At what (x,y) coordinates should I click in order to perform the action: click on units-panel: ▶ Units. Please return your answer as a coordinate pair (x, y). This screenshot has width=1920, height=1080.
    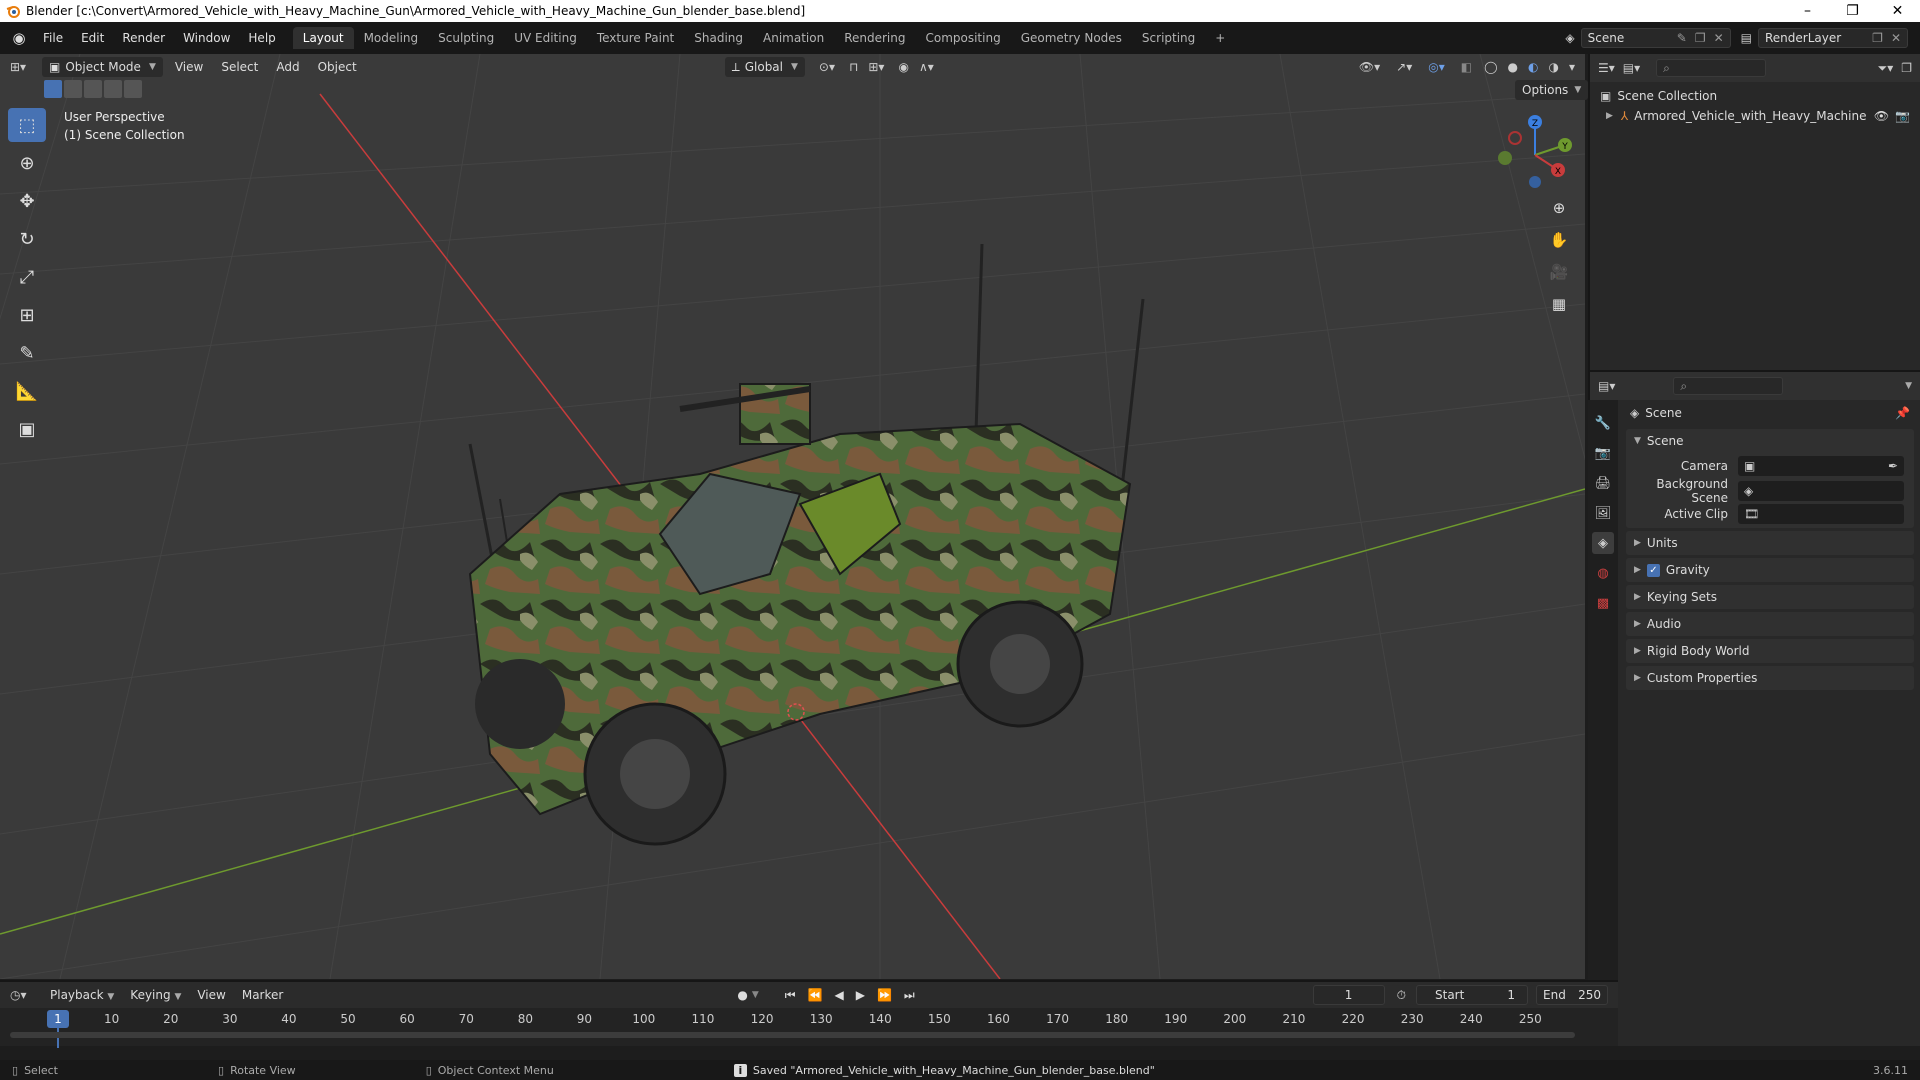
    Looking at the image, I should click on (1770, 543).